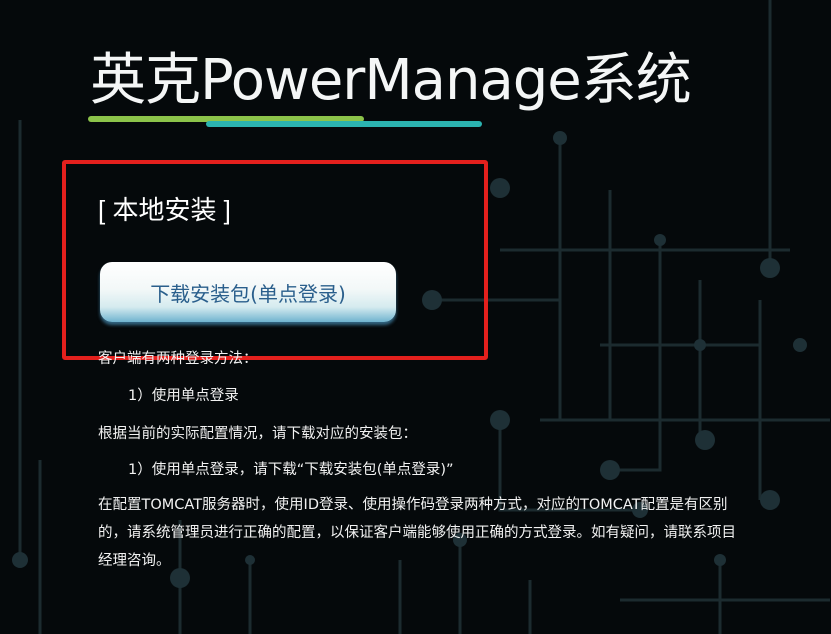 The image size is (831, 634). What do you see at coordinates (183, 396) in the screenshot?
I see `login-method-1: 1）使用单点登录` at bounding box center [183, 396].